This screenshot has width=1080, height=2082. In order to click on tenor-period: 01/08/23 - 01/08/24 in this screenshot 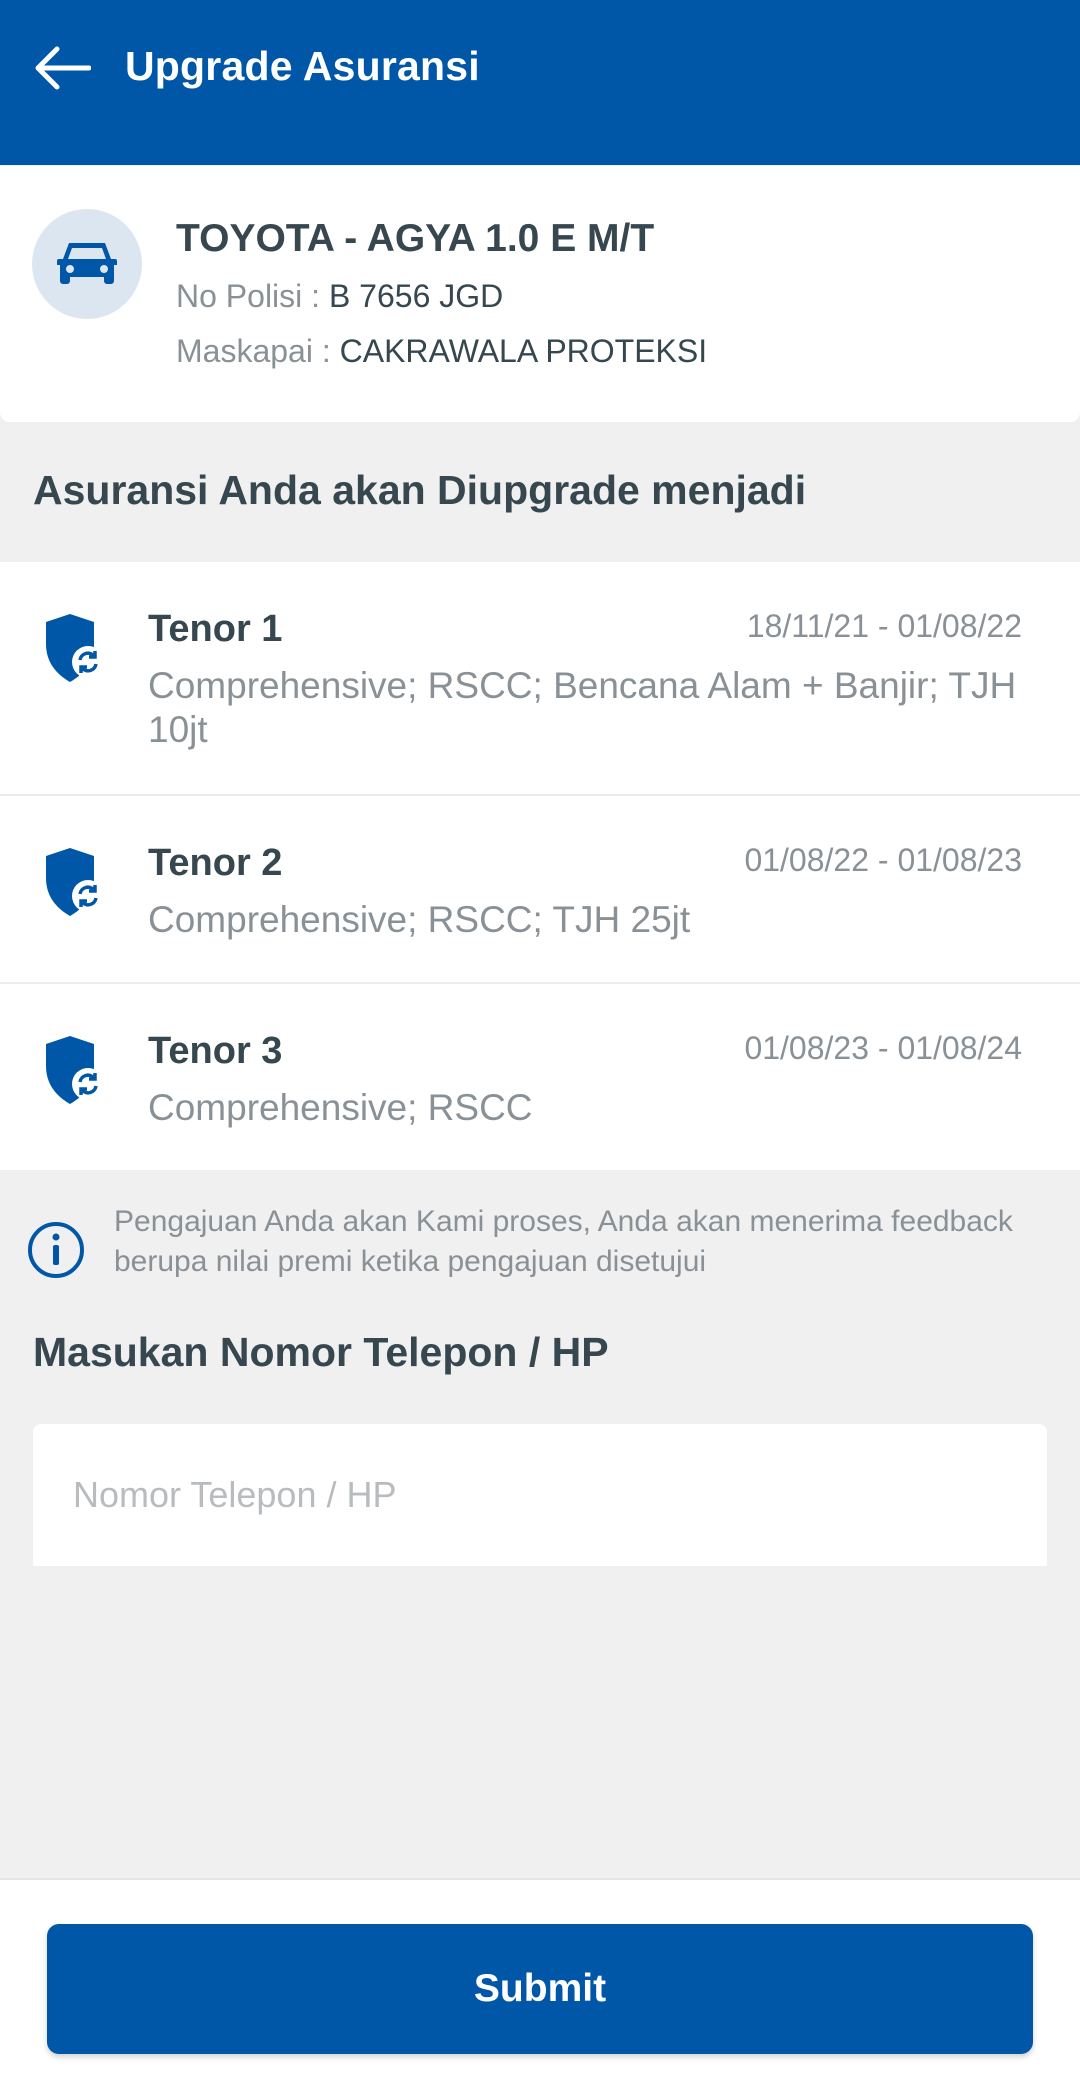, I will do `click(883, 1048)`.